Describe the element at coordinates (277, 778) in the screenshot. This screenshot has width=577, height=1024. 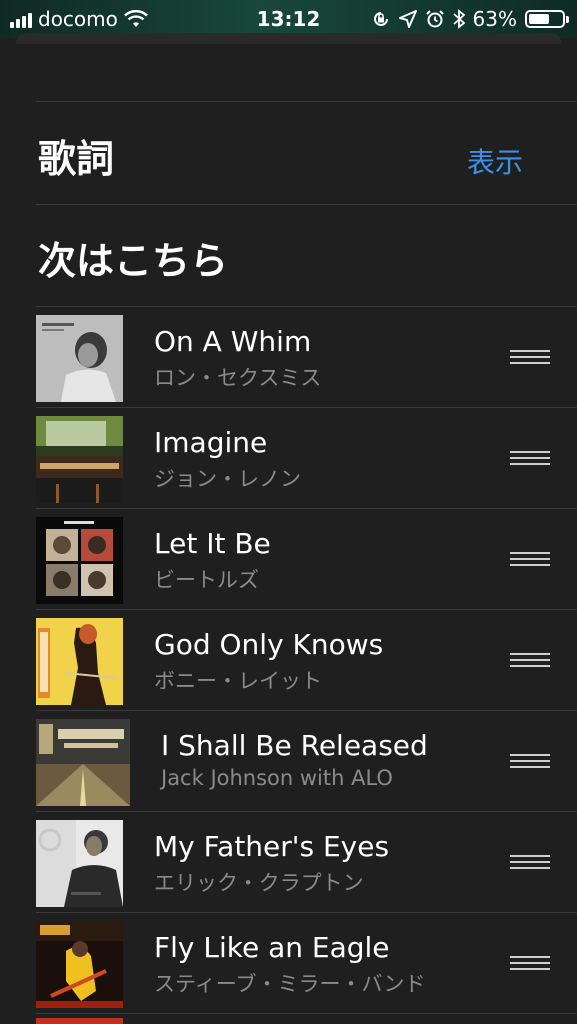
I see `song-artist: Jack Johnson with ALO` at that location.